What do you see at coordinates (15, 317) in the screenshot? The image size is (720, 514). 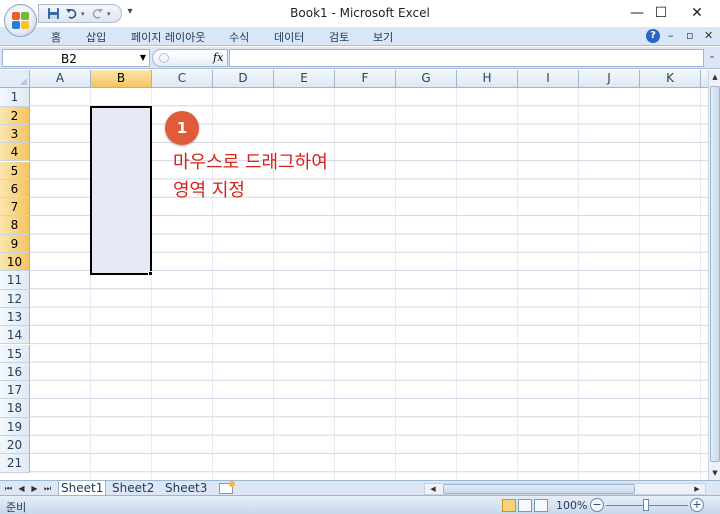 I see `row-header-13: 13` at bounding box center [15, 317].